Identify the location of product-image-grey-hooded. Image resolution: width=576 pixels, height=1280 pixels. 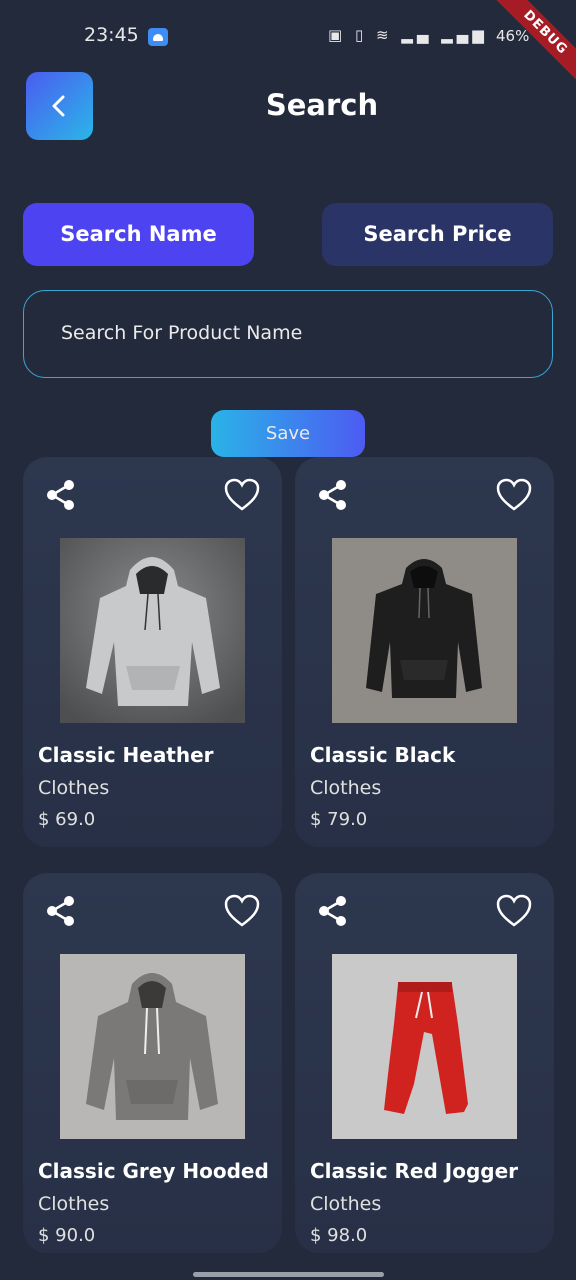
(152, 1046).